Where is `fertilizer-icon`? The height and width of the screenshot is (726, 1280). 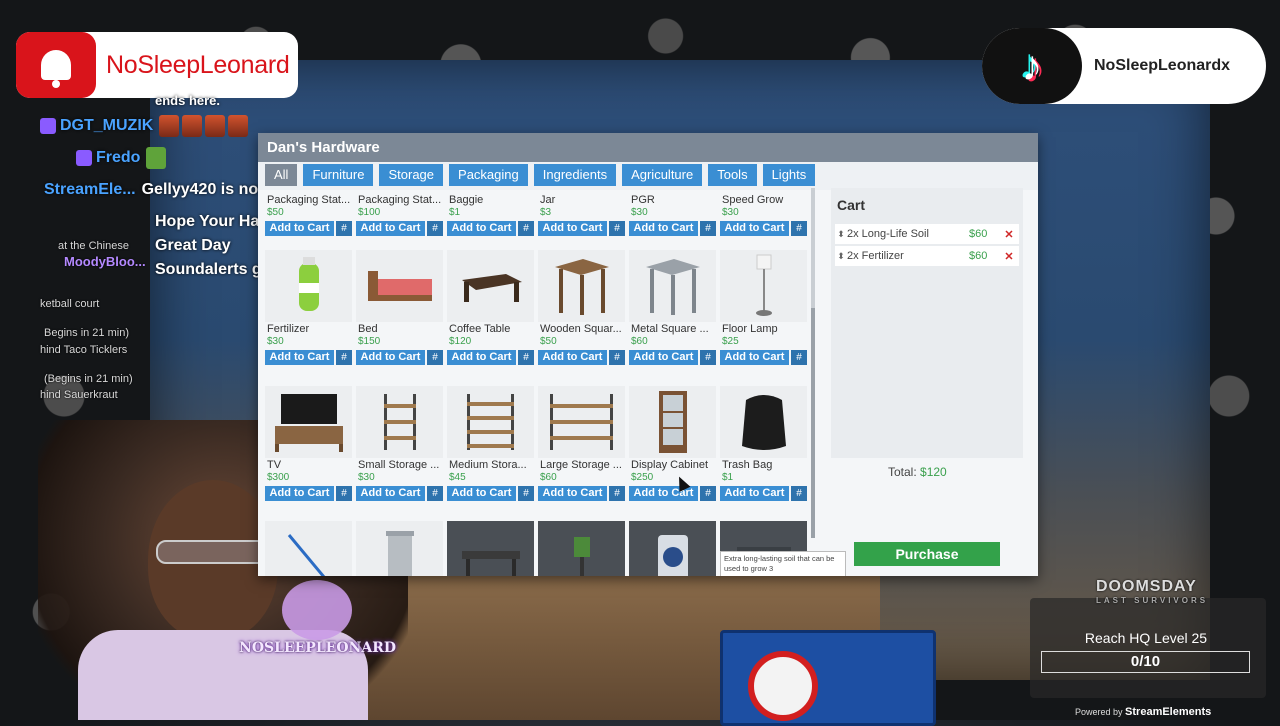
fertilizer-icon is located at coordinates (308, 286).